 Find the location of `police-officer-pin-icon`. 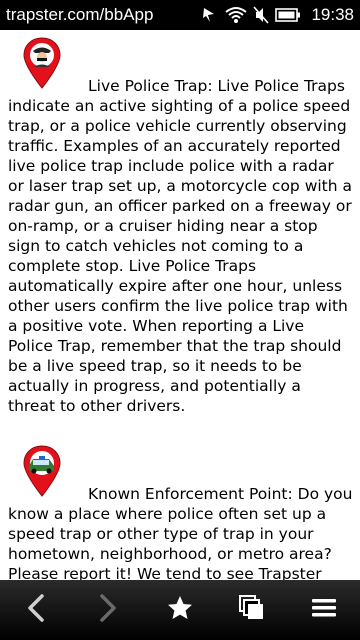

police-officer-pin-icon is located at coordinates (42, 65).